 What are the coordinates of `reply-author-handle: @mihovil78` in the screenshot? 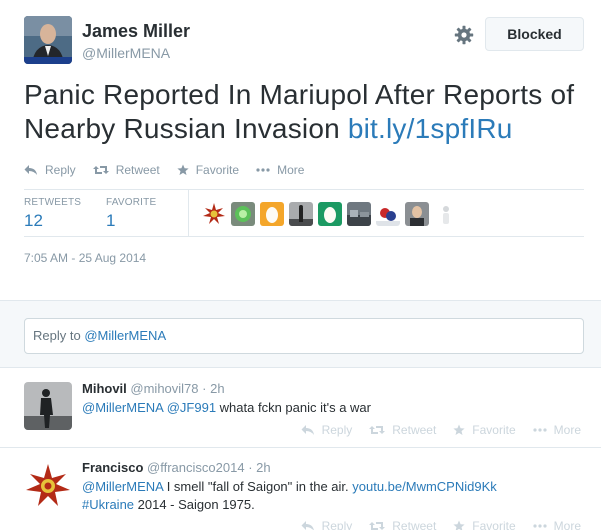 It's located at (164, 388).